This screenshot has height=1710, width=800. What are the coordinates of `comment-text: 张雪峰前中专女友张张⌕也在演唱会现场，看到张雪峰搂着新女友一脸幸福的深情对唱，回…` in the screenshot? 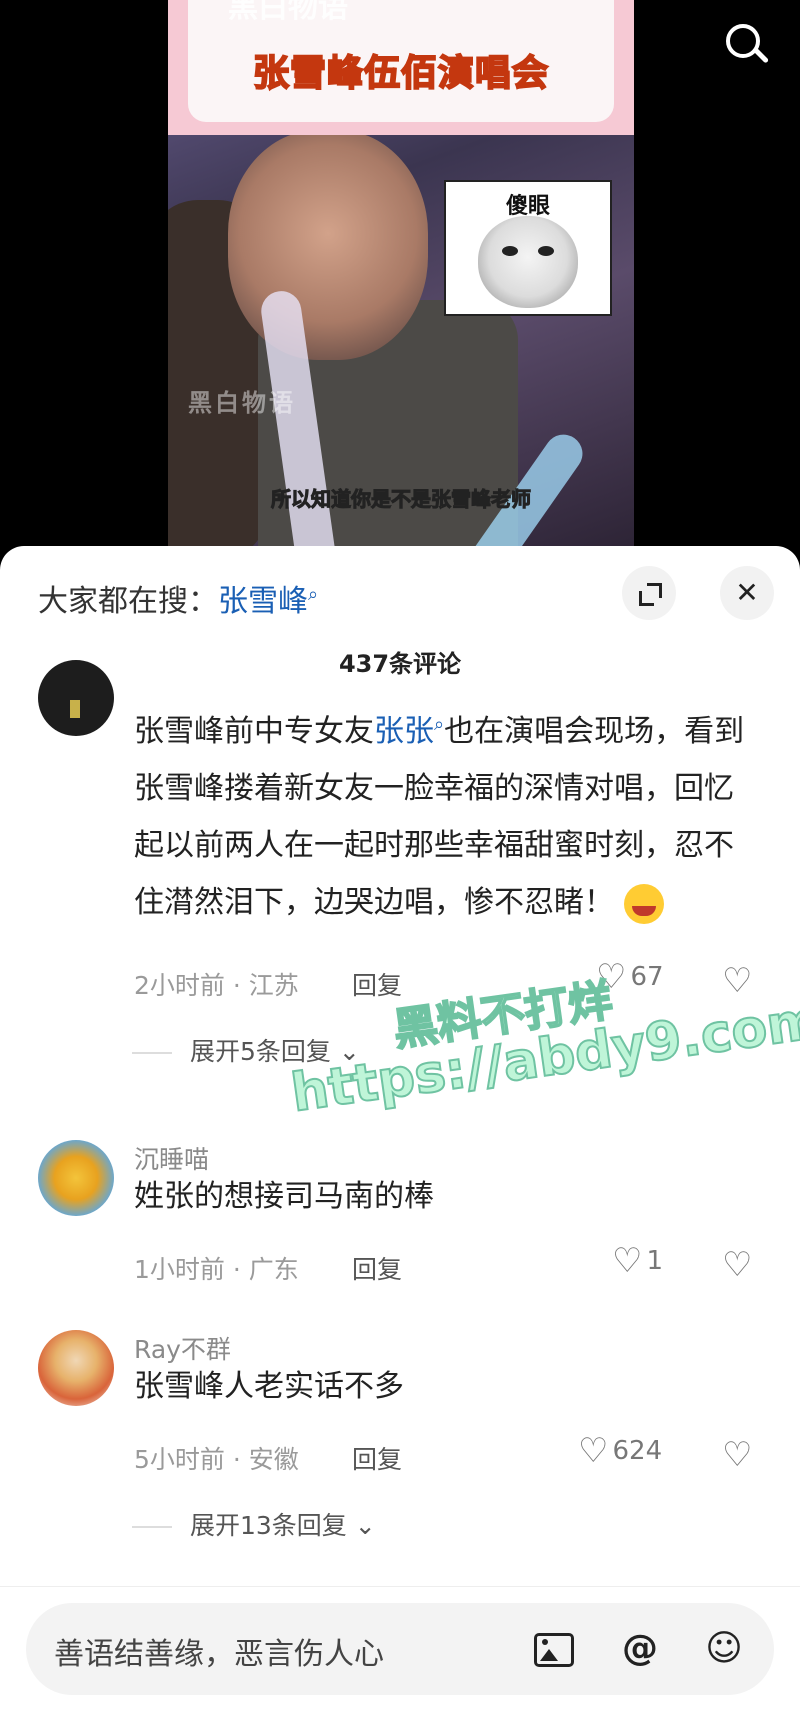 It's located at (444, 813).